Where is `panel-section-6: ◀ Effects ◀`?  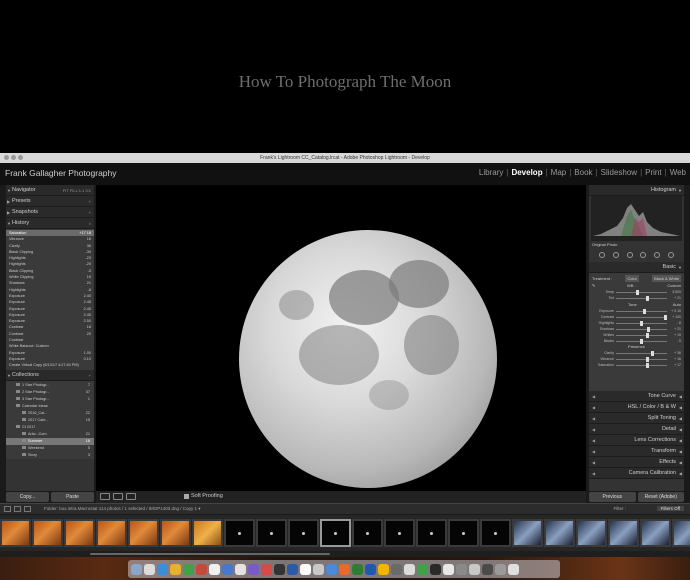
panel-section-6: ◀ Effects ◀ is located at coordinates (636, 462).